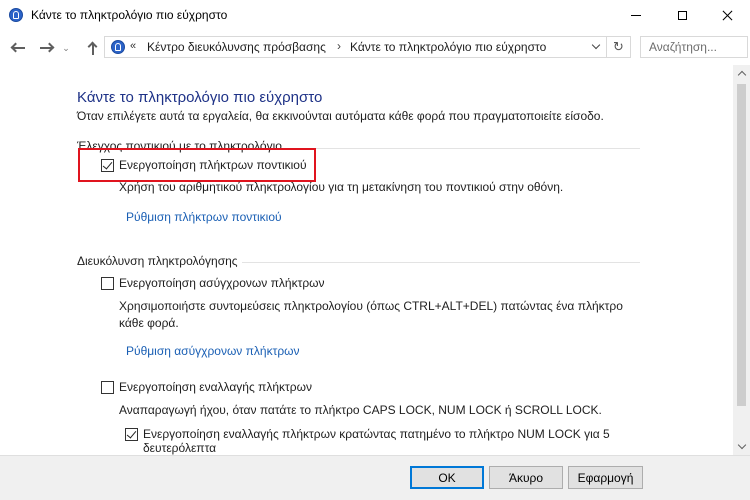  Describe the element at coordinates (605, 477) in the screenshot. I see `apply-button: Εφαρμογή` at that location.